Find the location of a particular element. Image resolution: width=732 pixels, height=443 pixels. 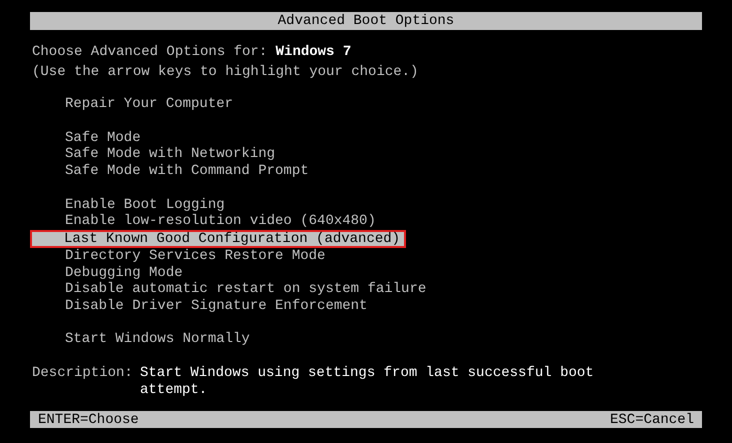

boot-option: Safe Mode with Networking is located at coordinates (154, 155).